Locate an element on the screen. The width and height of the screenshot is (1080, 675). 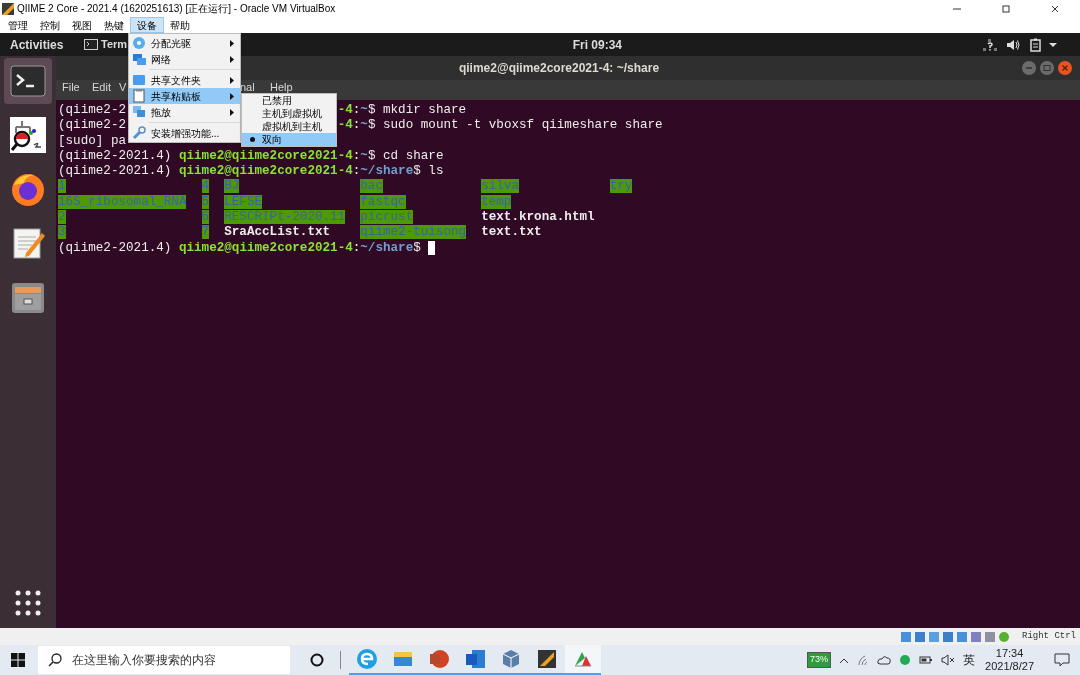
disc-icon is located at coordinates (139, 43).